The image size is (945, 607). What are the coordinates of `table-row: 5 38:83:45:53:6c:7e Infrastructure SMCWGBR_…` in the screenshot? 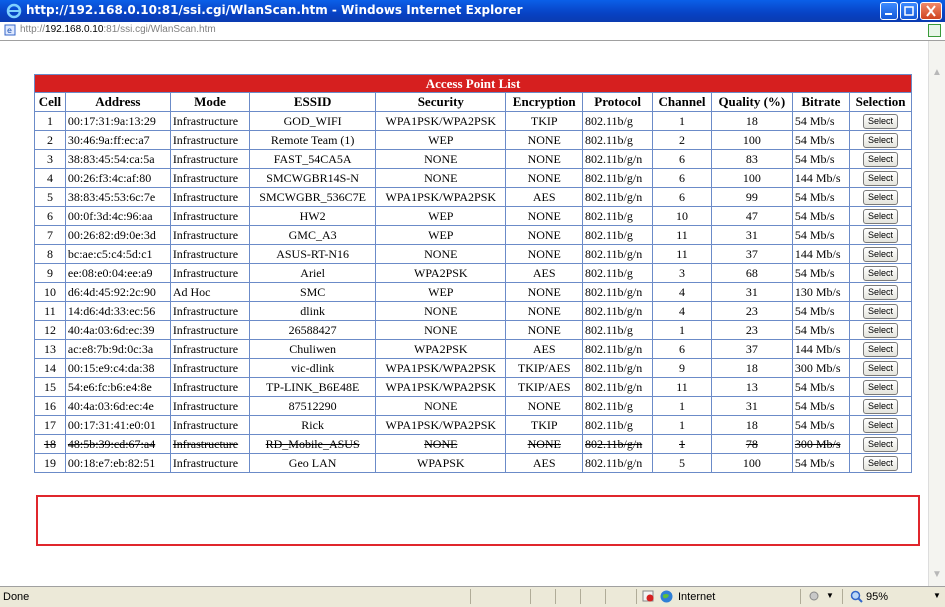 It's located at (473, 197).